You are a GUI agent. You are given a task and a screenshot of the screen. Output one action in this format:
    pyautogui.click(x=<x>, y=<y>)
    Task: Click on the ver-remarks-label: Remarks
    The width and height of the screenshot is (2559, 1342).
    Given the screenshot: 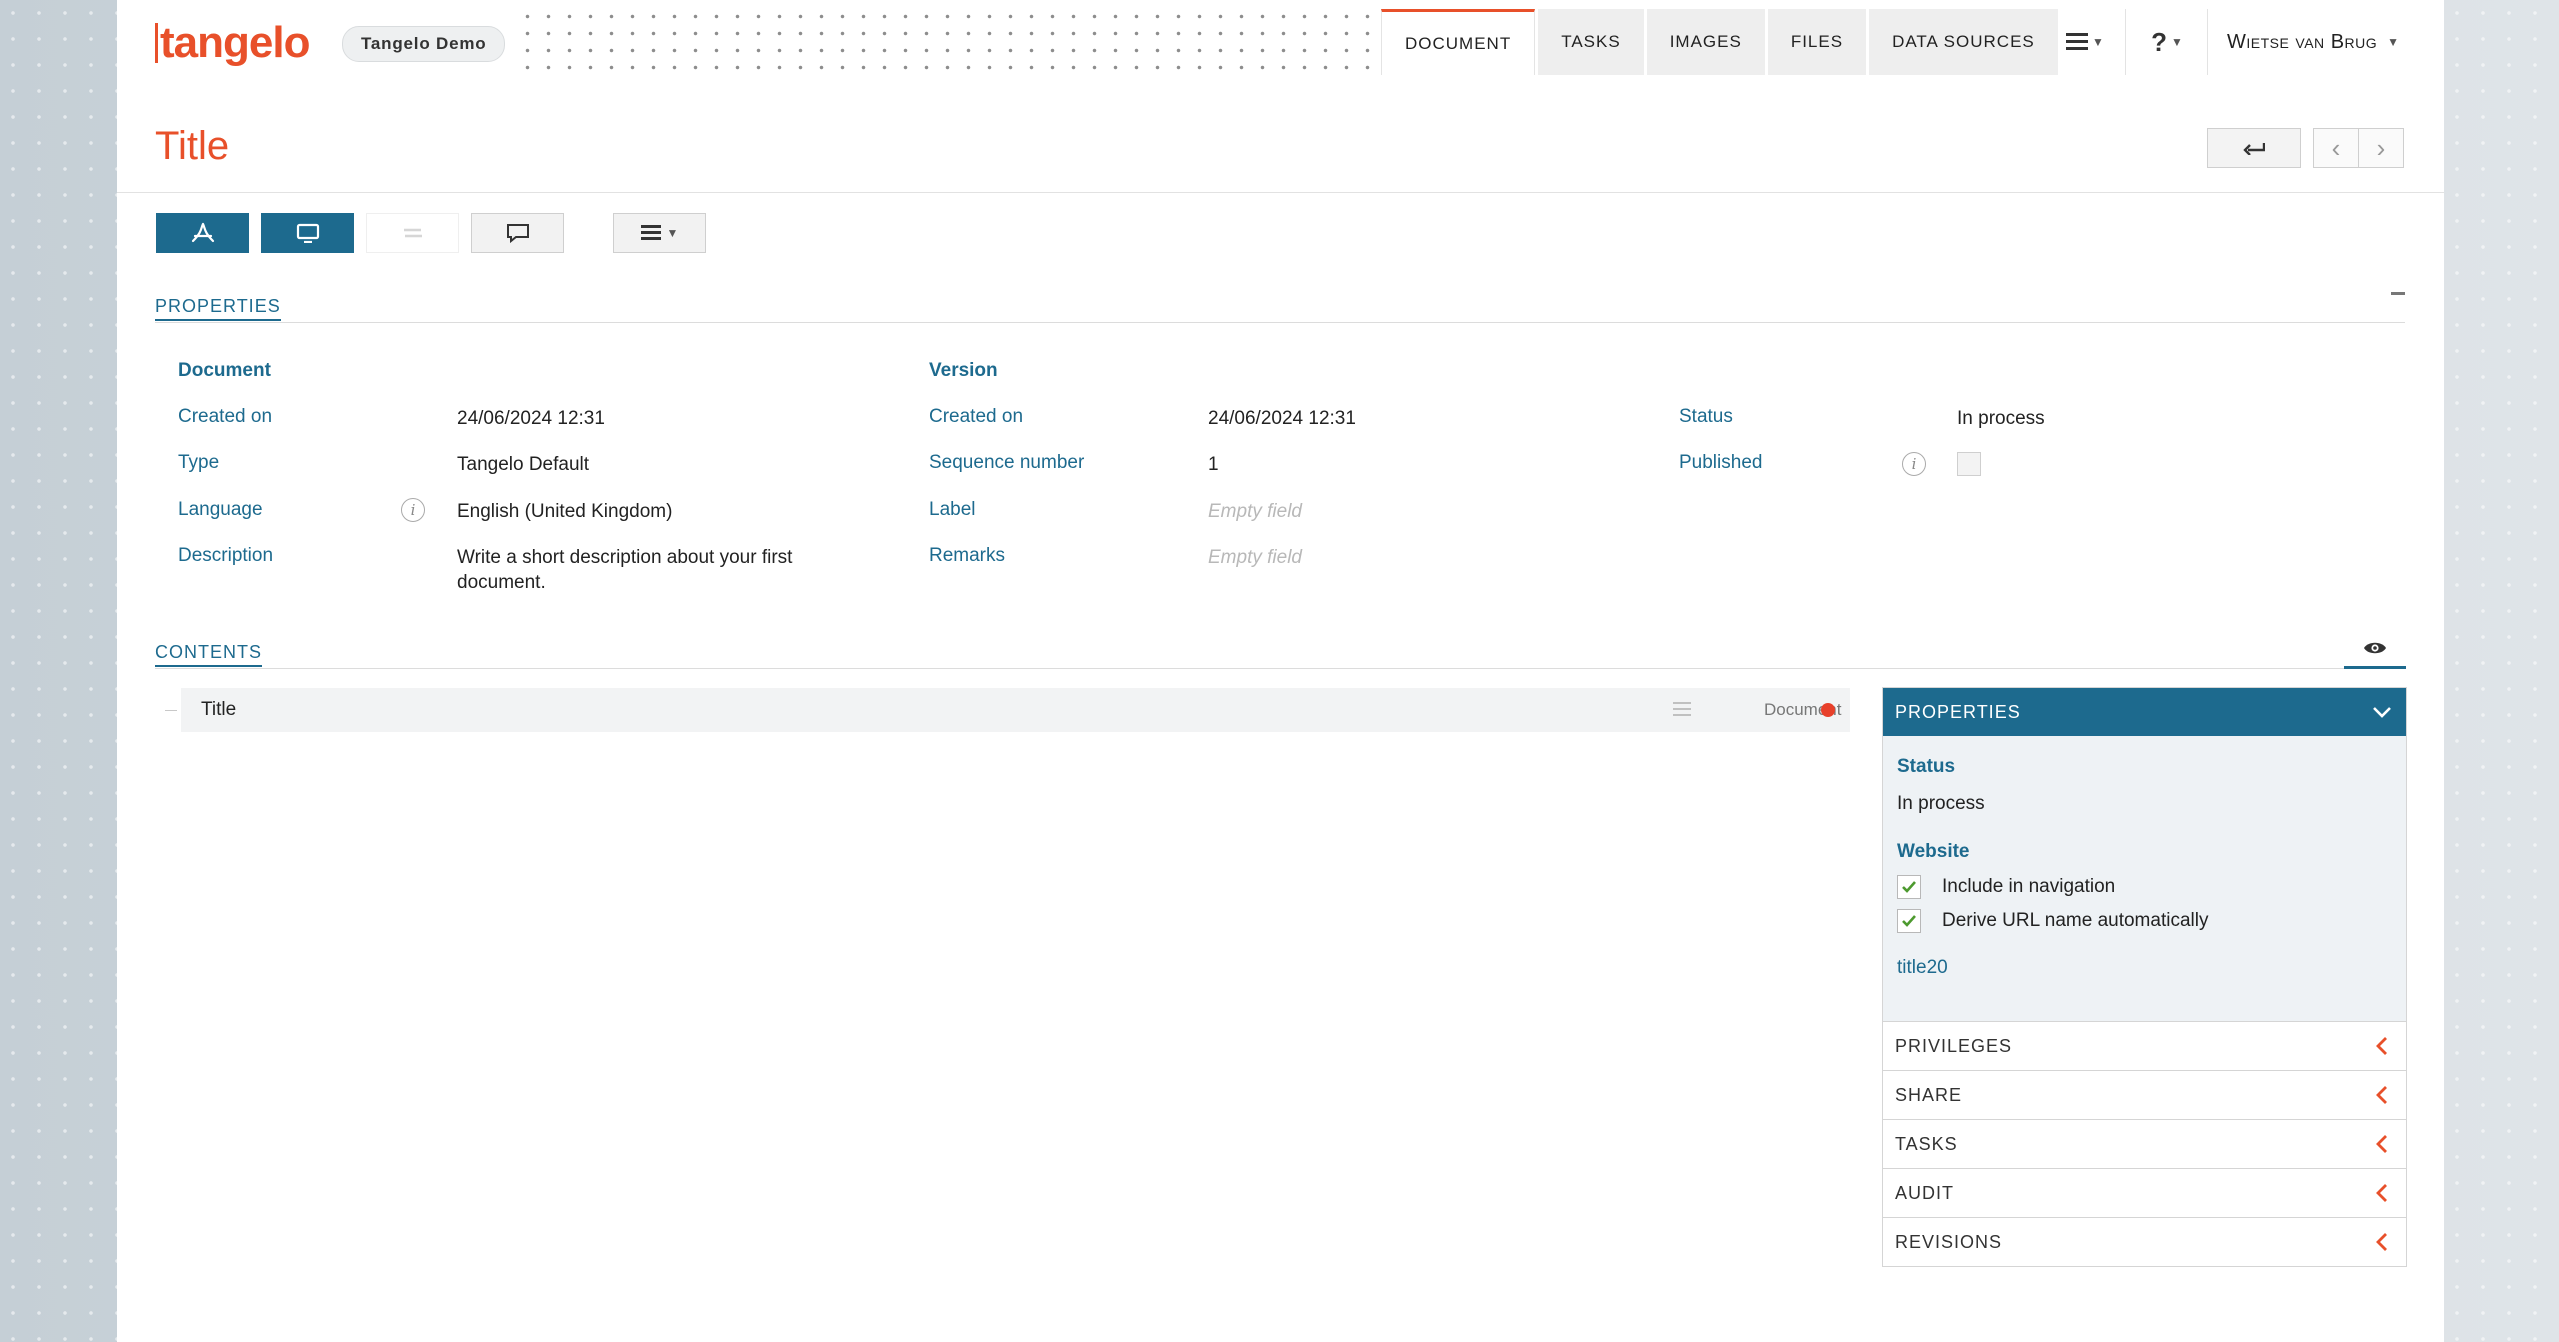 What is the action you would take?
    pyautogui.click(x=967, y=555)
    